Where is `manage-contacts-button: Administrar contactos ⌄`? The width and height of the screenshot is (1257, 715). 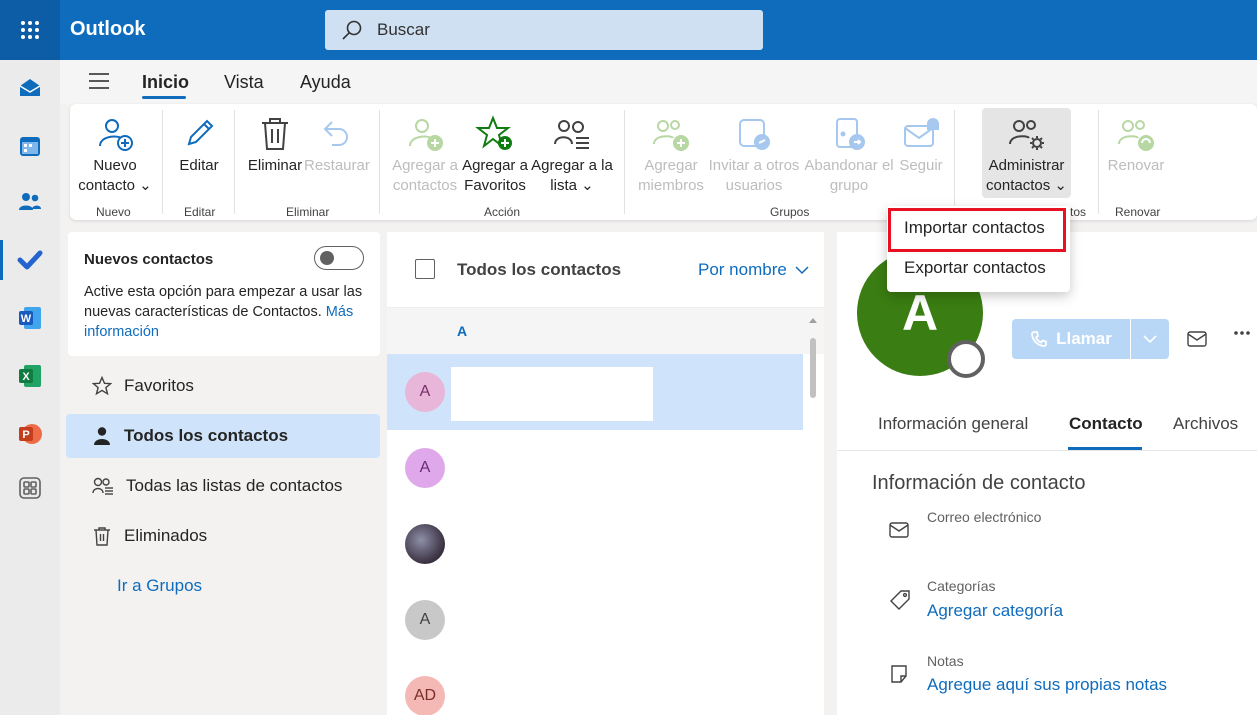 manage-contacts-button: Administrar contactos ⌄ is located at coordinates (1026, 153).